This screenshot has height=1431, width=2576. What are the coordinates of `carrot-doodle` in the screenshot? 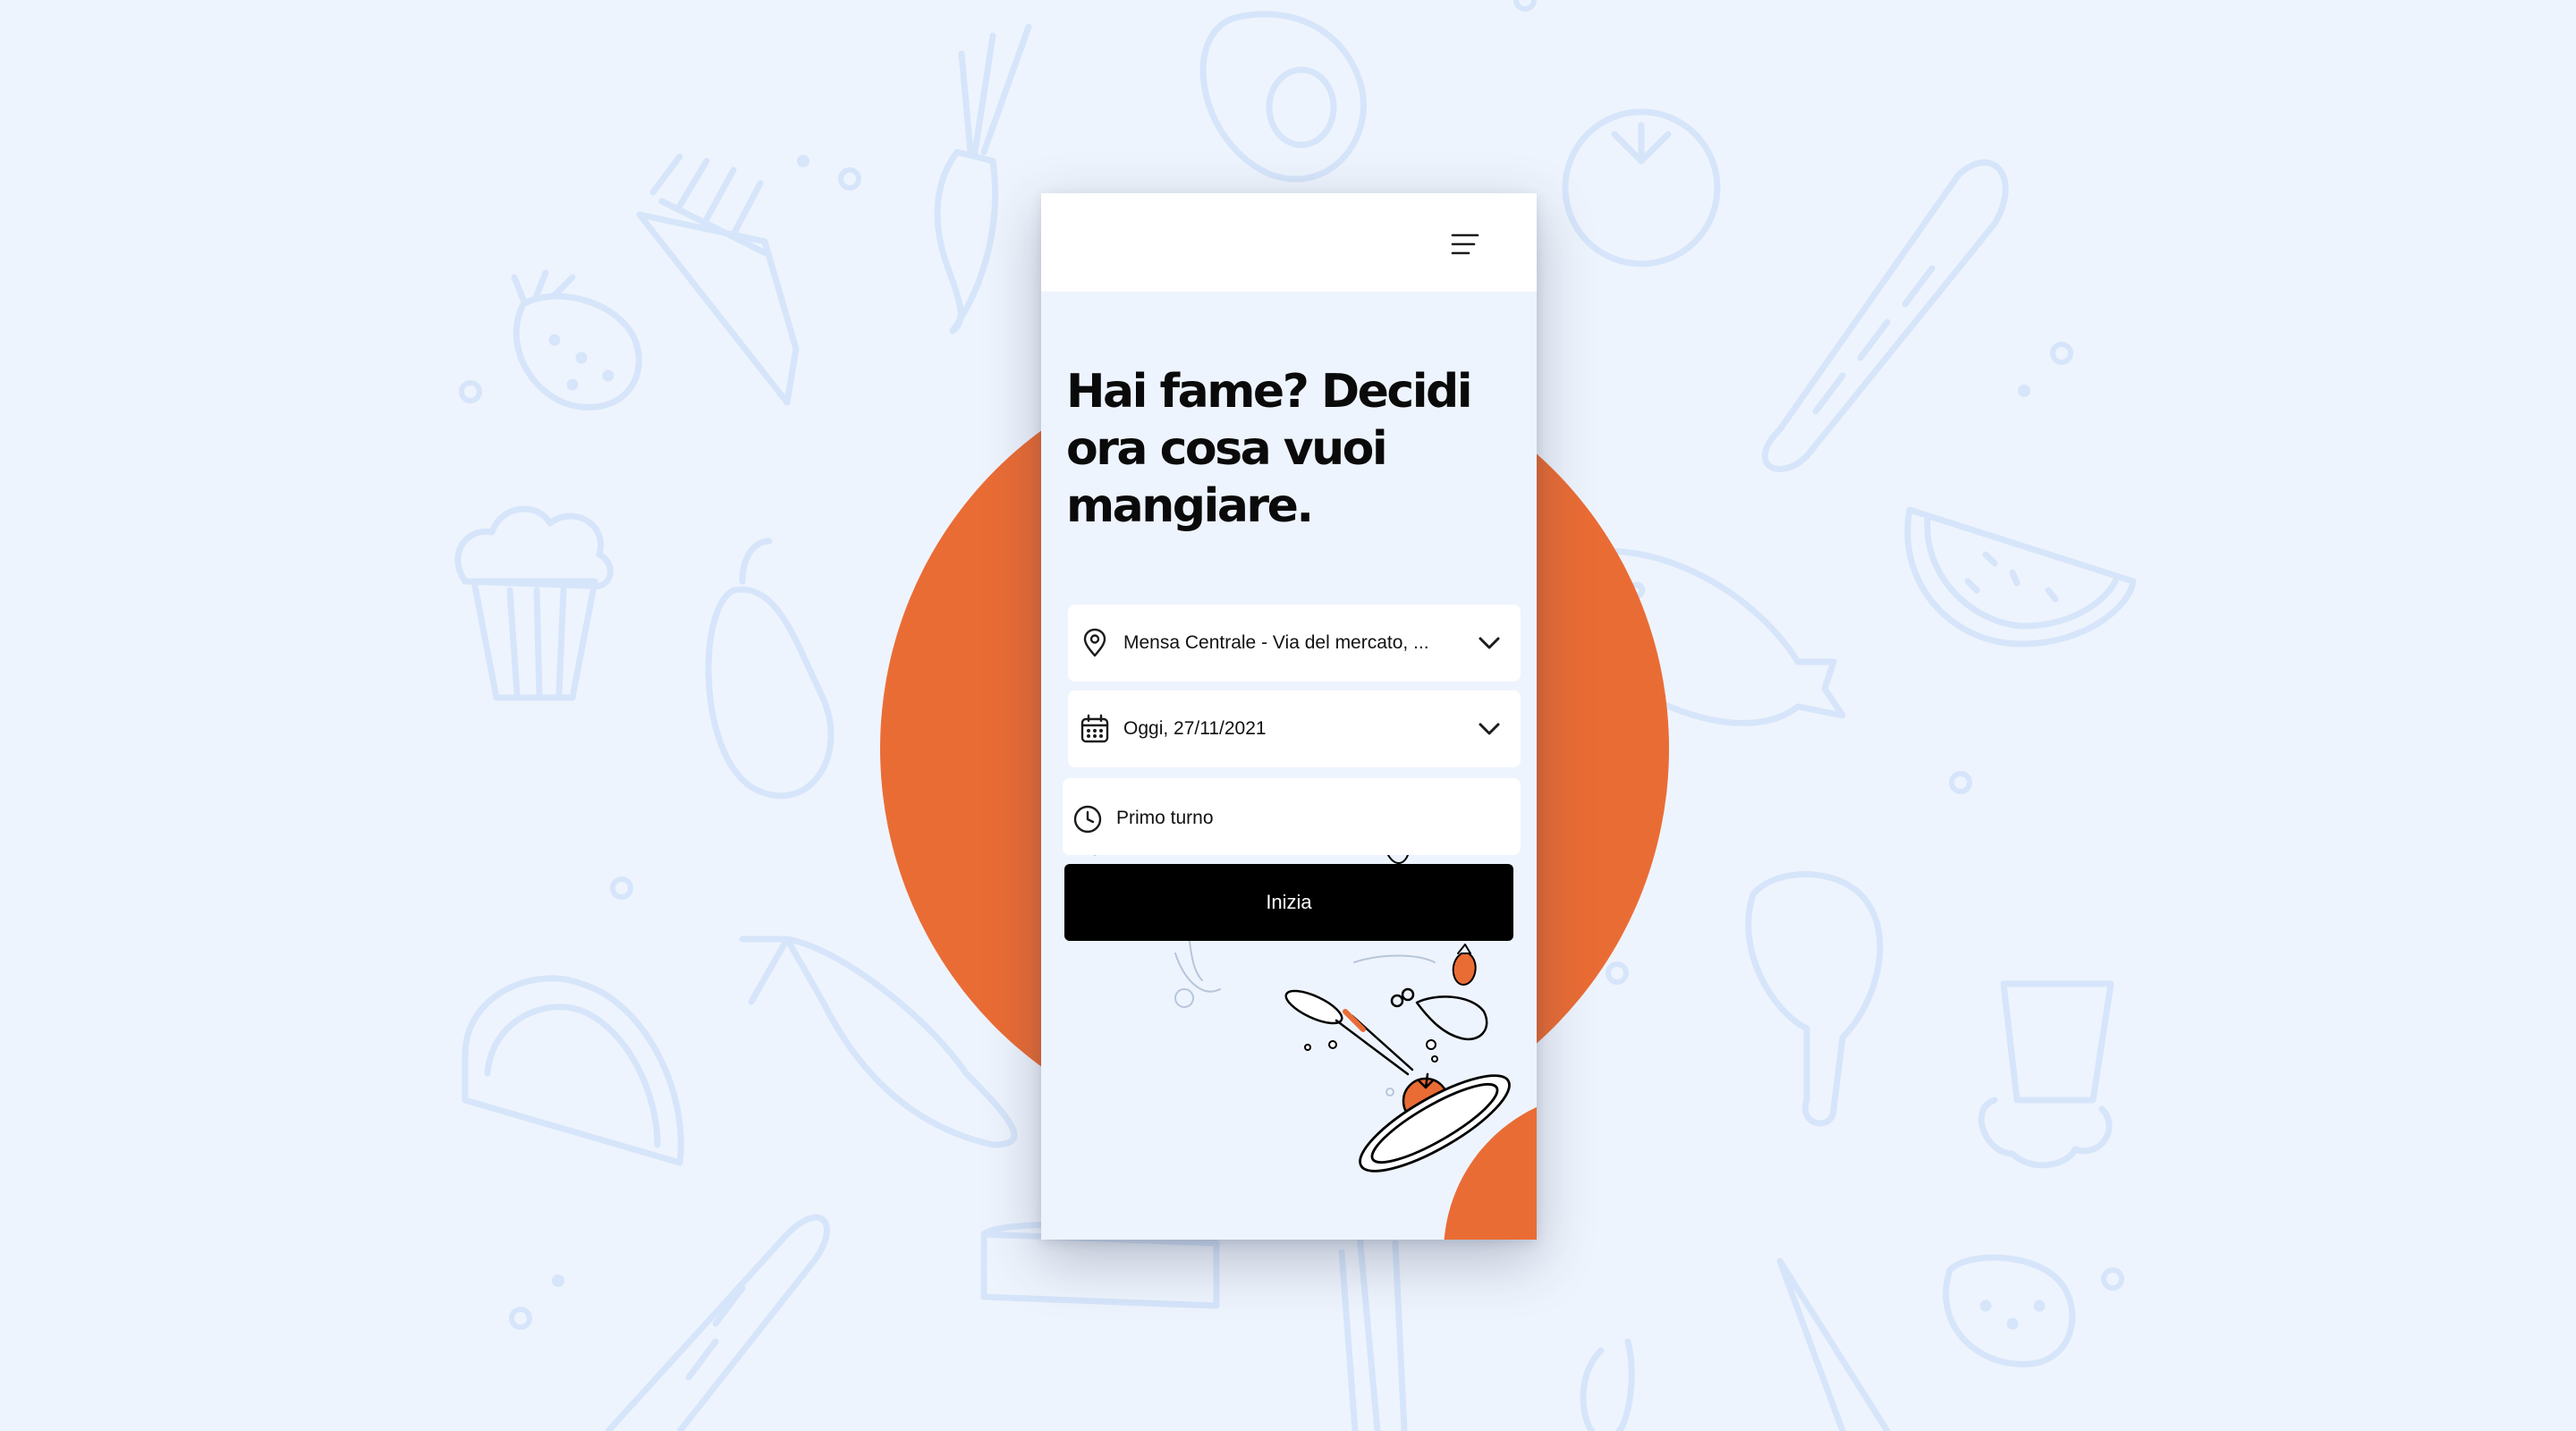 It's located at (983, 179).